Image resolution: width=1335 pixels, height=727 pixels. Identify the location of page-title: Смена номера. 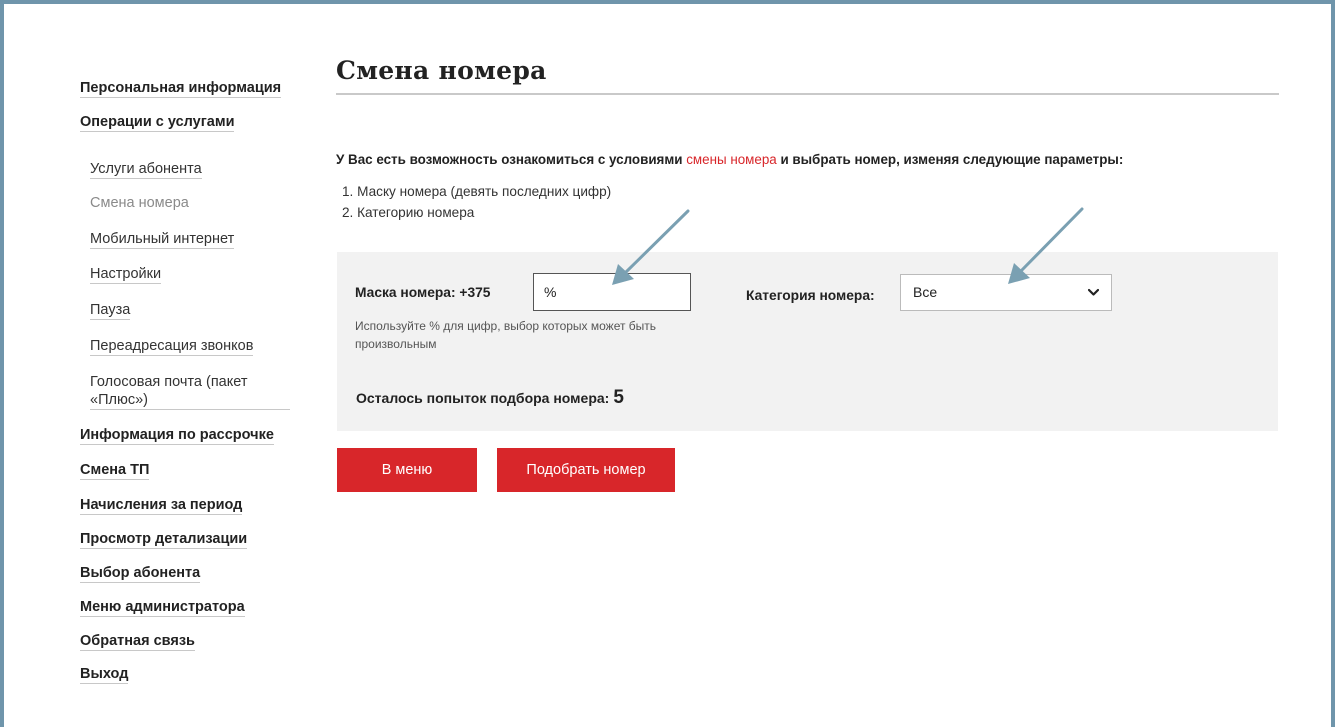
(441, 70).